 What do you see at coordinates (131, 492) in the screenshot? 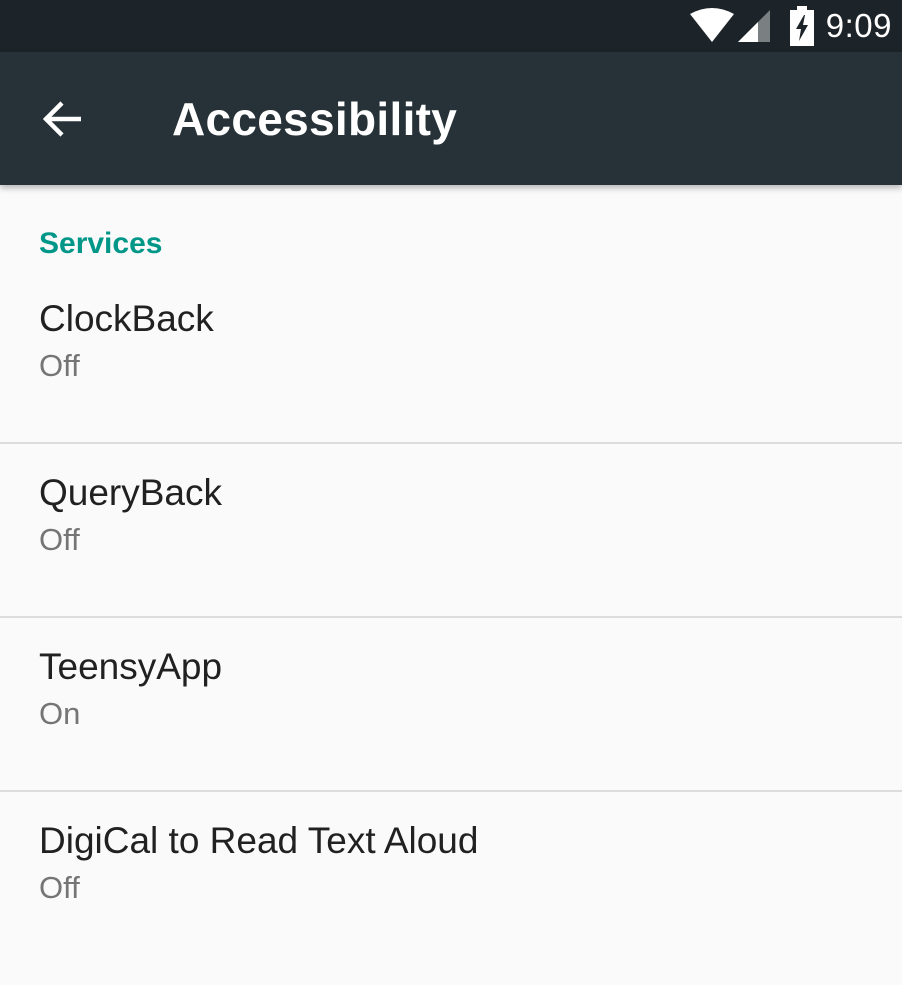
I see `service-title: QueryBack` at bounding box center [131, 492].